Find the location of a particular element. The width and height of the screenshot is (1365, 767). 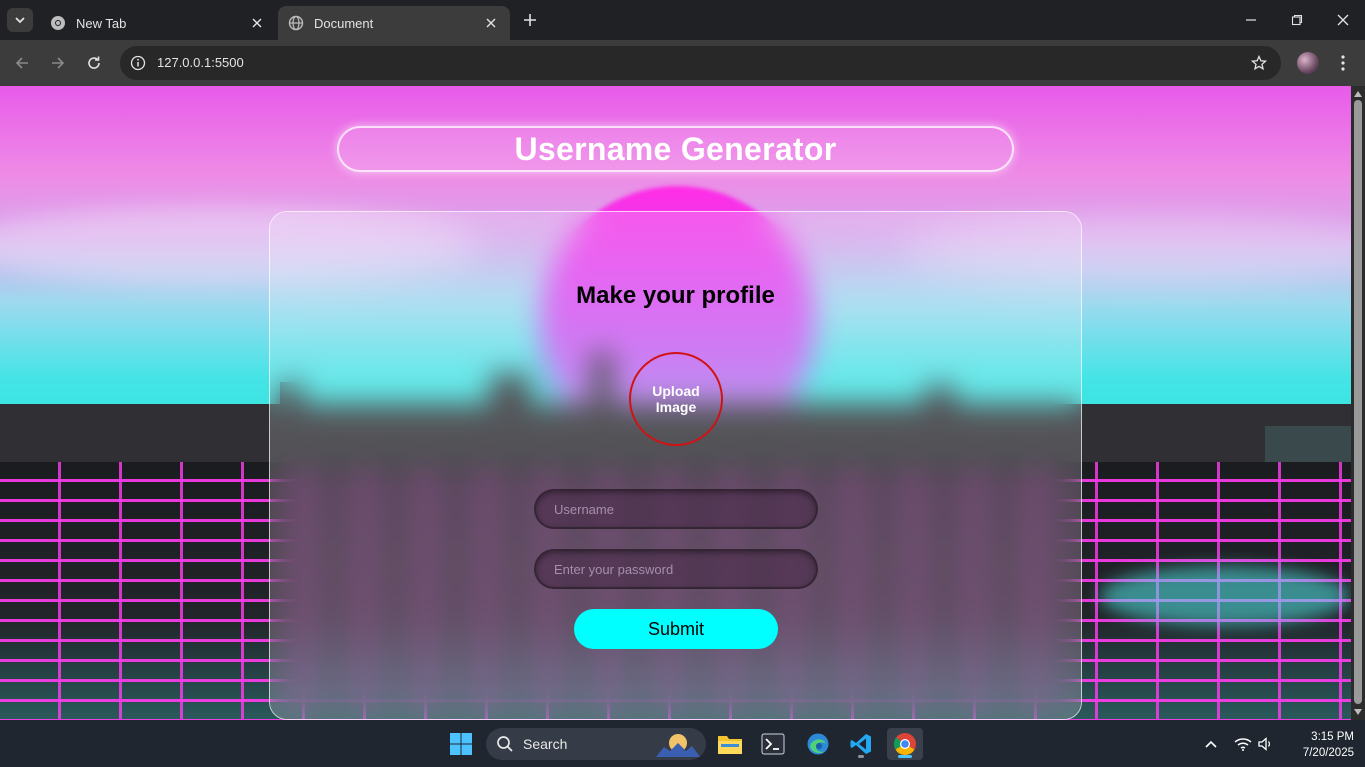

system-clock: 3:15 PM 7/20/2025 is located at coordinates (1319, 745).